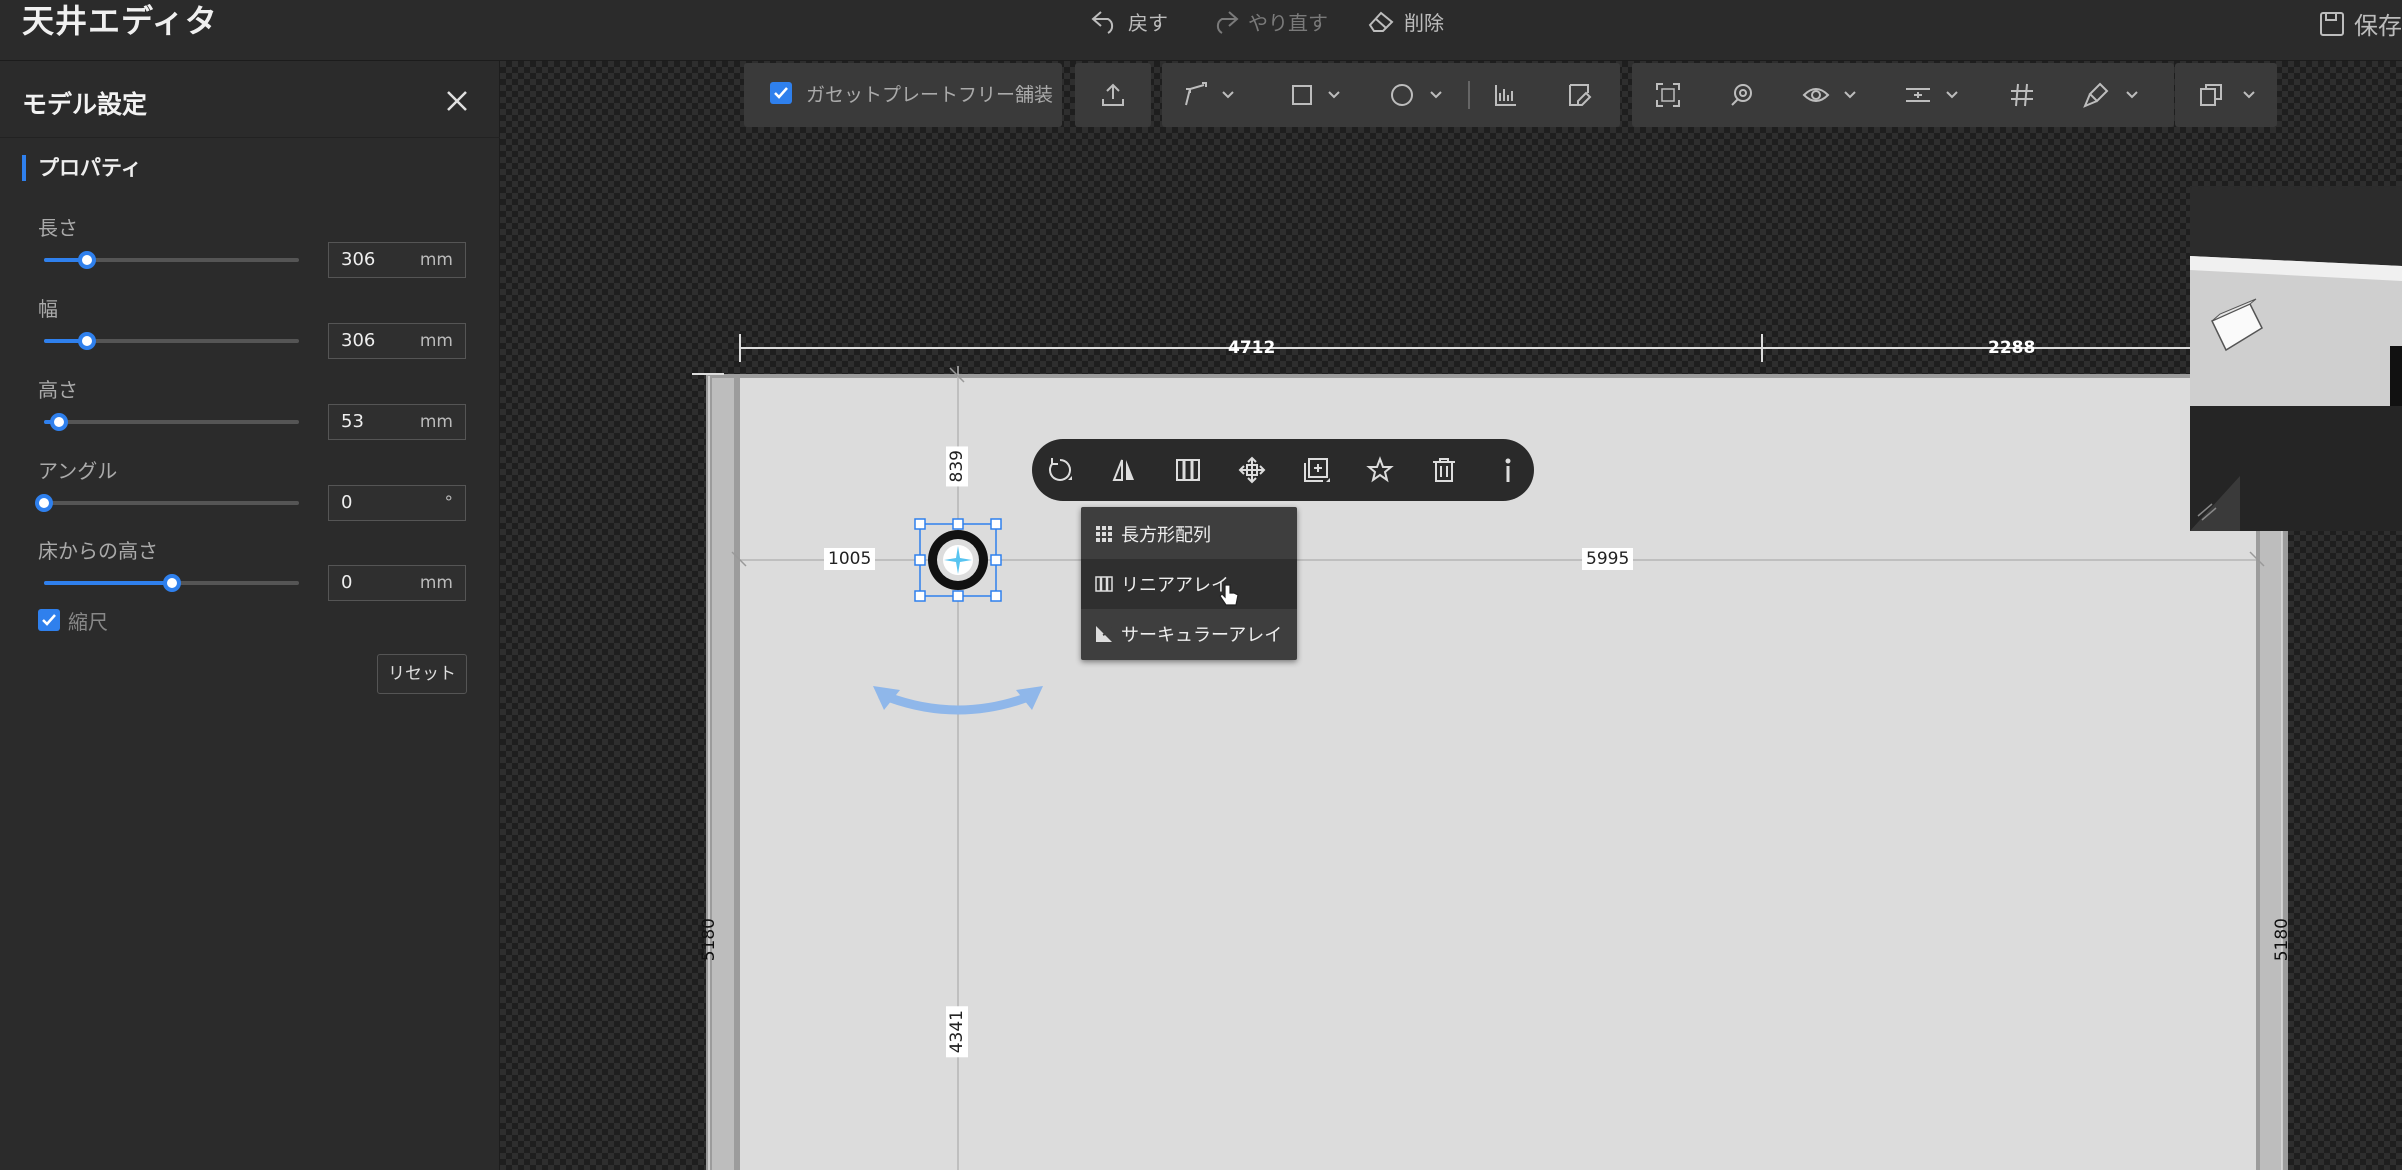 The image size is (2402, 1170). I want to click on 3d-preview-panel, so click(2296, 358).